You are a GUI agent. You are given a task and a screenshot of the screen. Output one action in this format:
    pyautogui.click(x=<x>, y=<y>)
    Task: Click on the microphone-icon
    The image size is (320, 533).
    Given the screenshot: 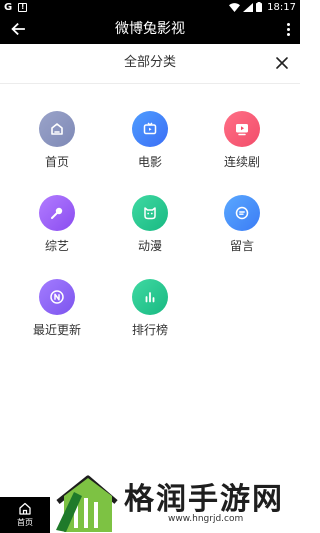 What is the action you would take?
    pyautogui.click(x=57, y=213)
    